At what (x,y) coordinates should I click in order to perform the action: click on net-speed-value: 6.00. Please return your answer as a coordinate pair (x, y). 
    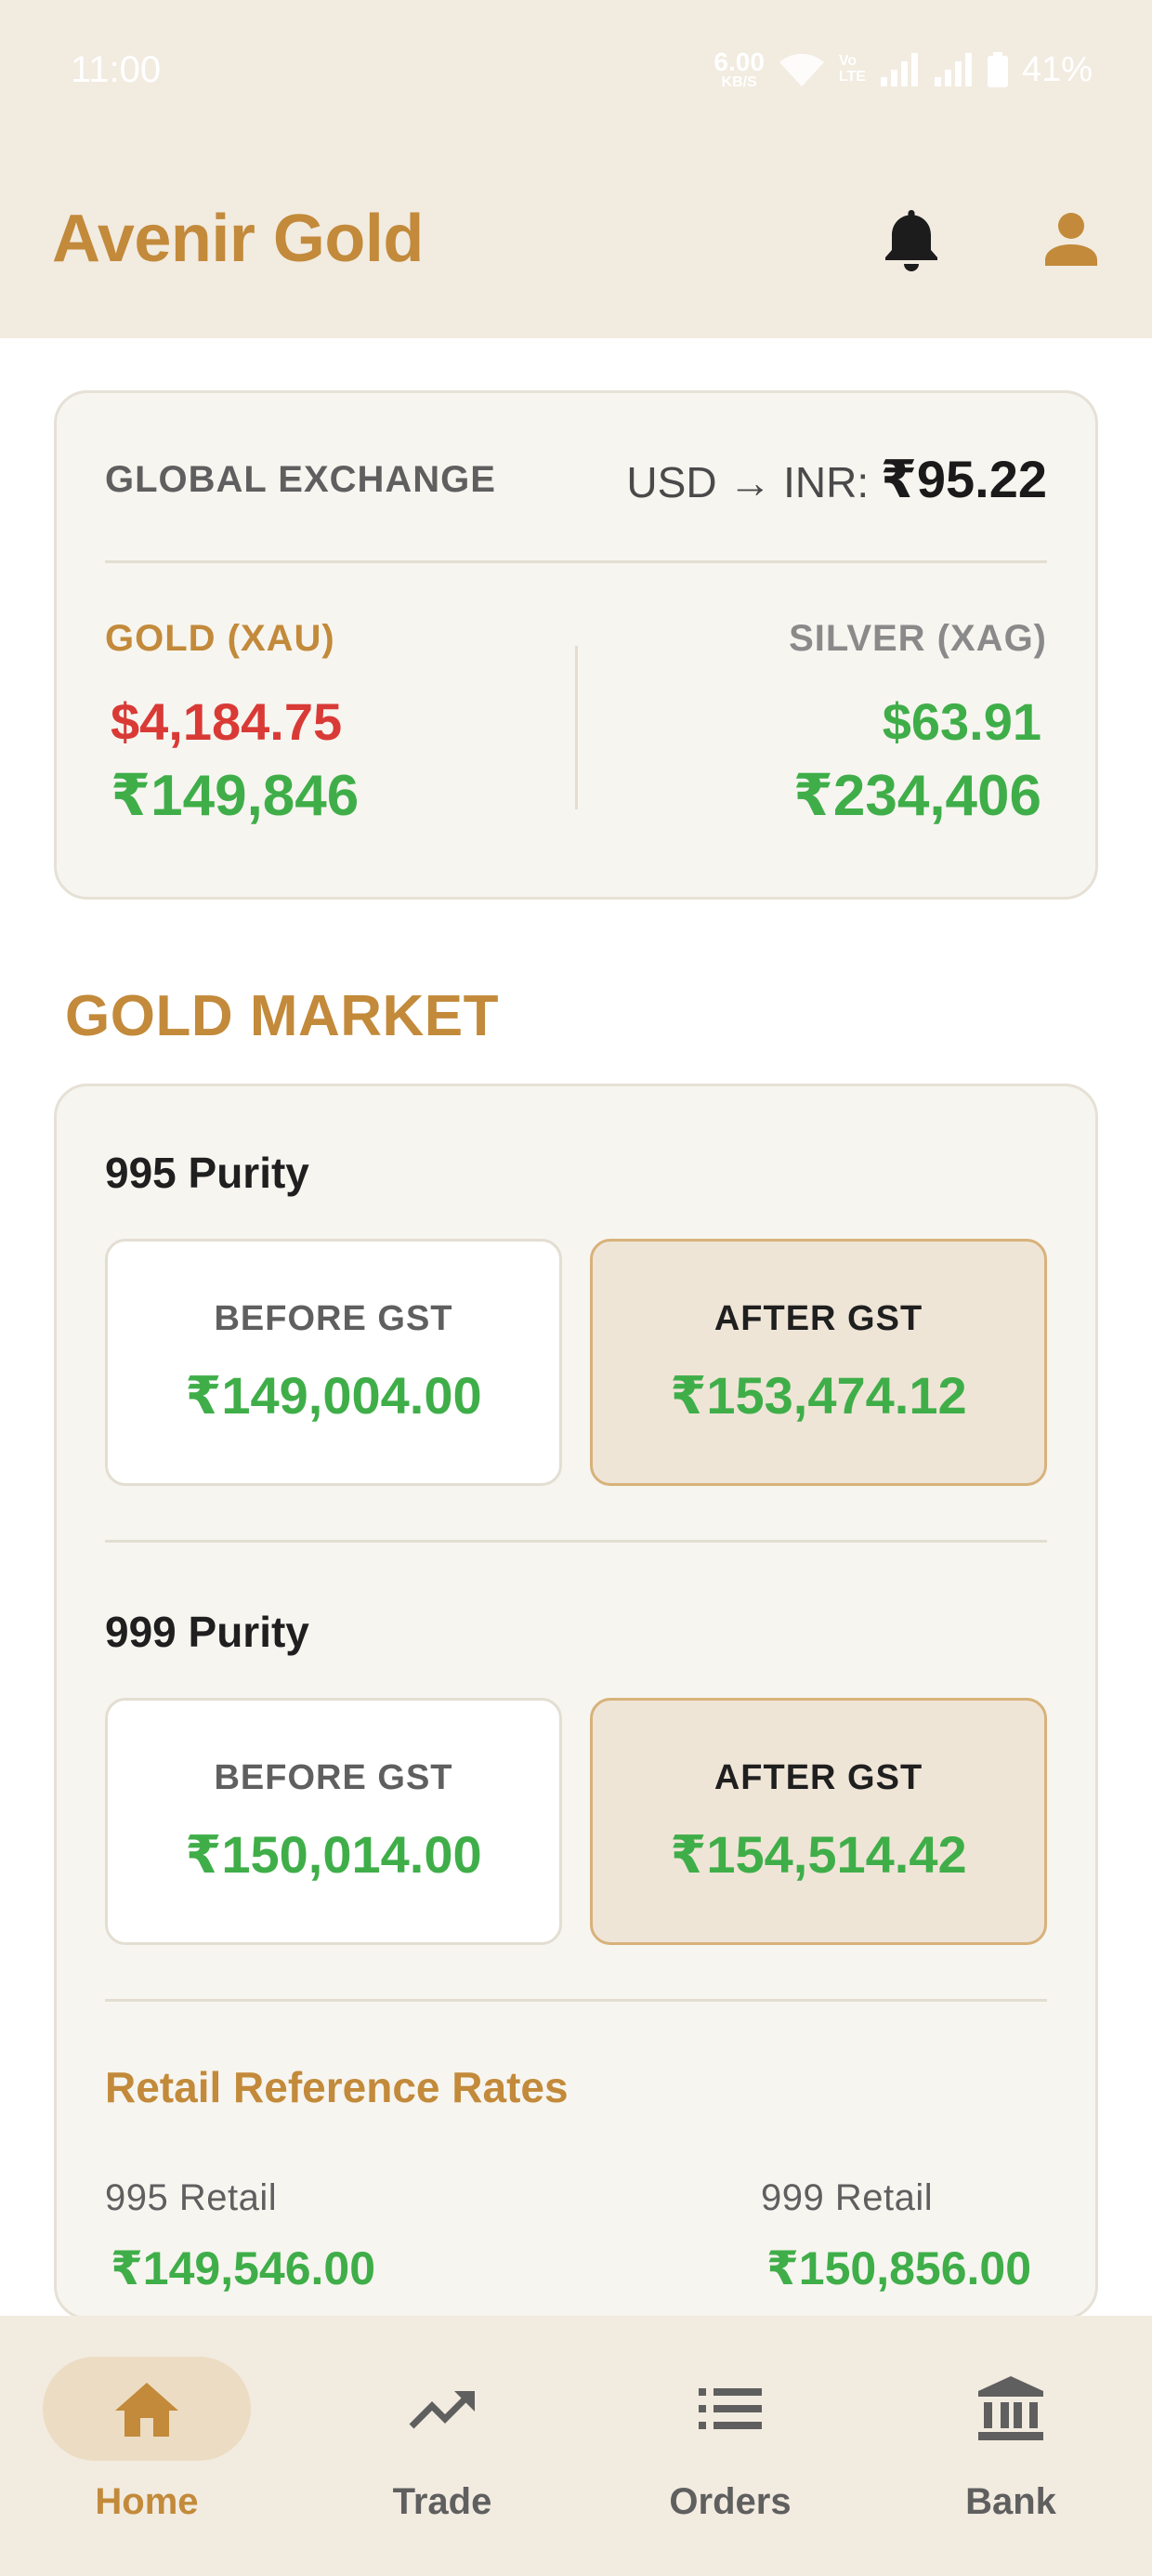
    Looking at the image, I should click on (739, 61).